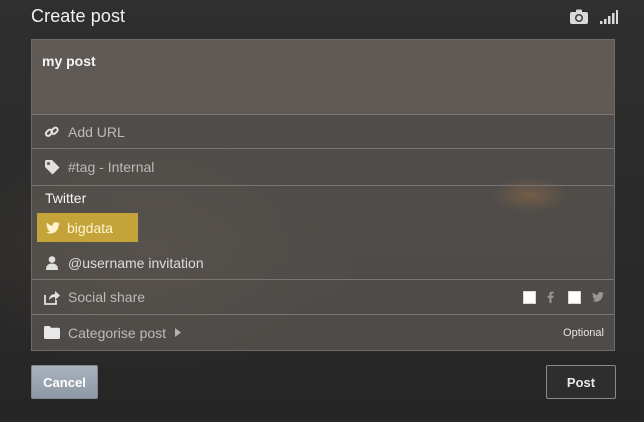  What do you see at coordinates (52, 297) in the screenshot?
I see `share-icon` at bounding box center [52, 297].